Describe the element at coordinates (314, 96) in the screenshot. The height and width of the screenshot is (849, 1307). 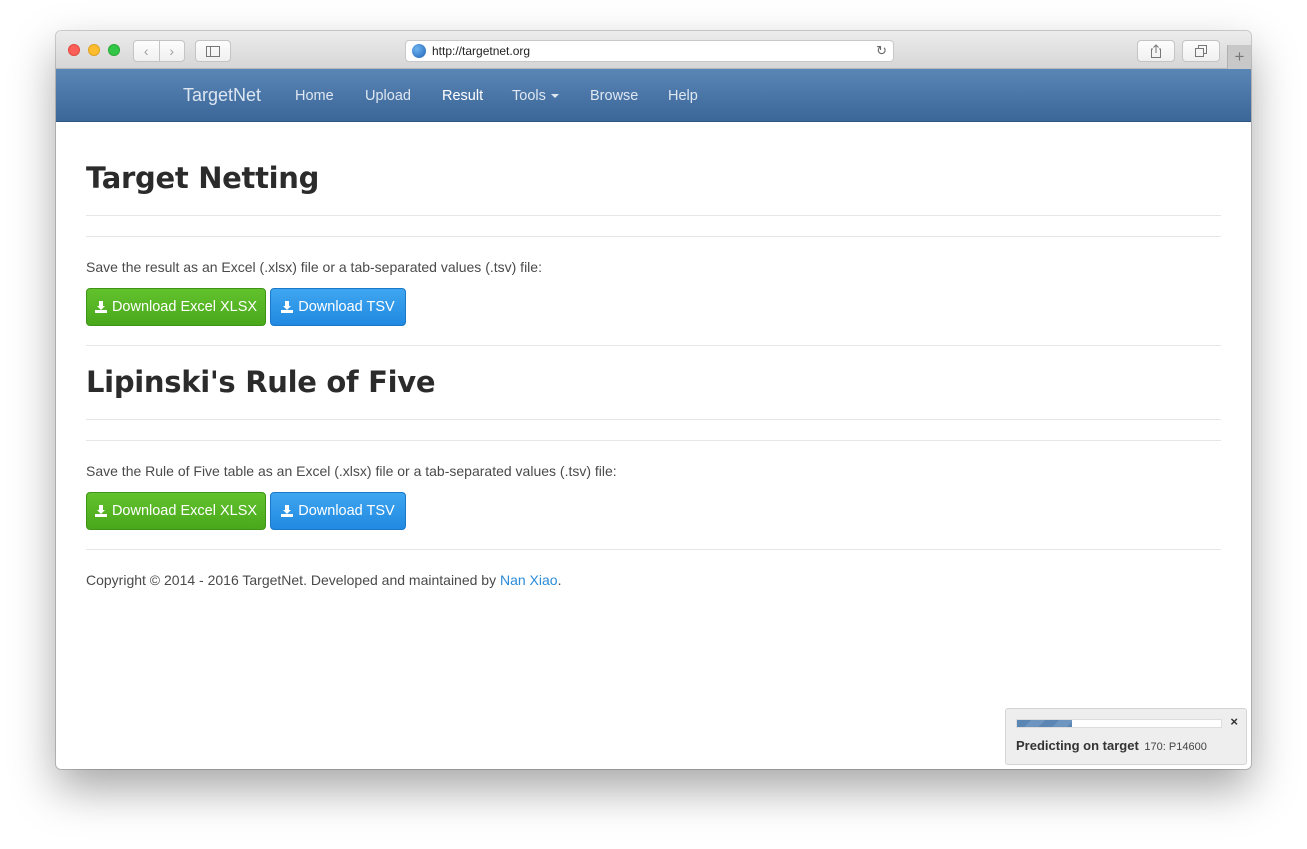
I see `nav-home: Home` at that location.